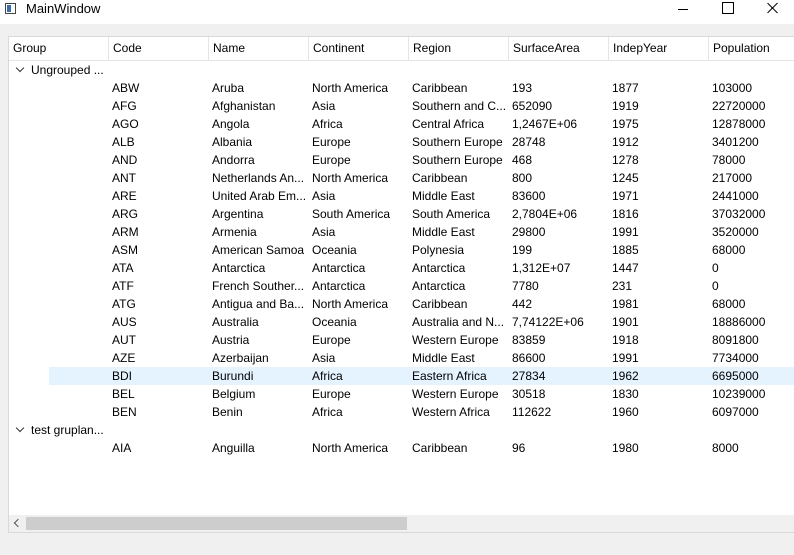  I want to click on cell-surfacearea: 30518, so click(529, 394).